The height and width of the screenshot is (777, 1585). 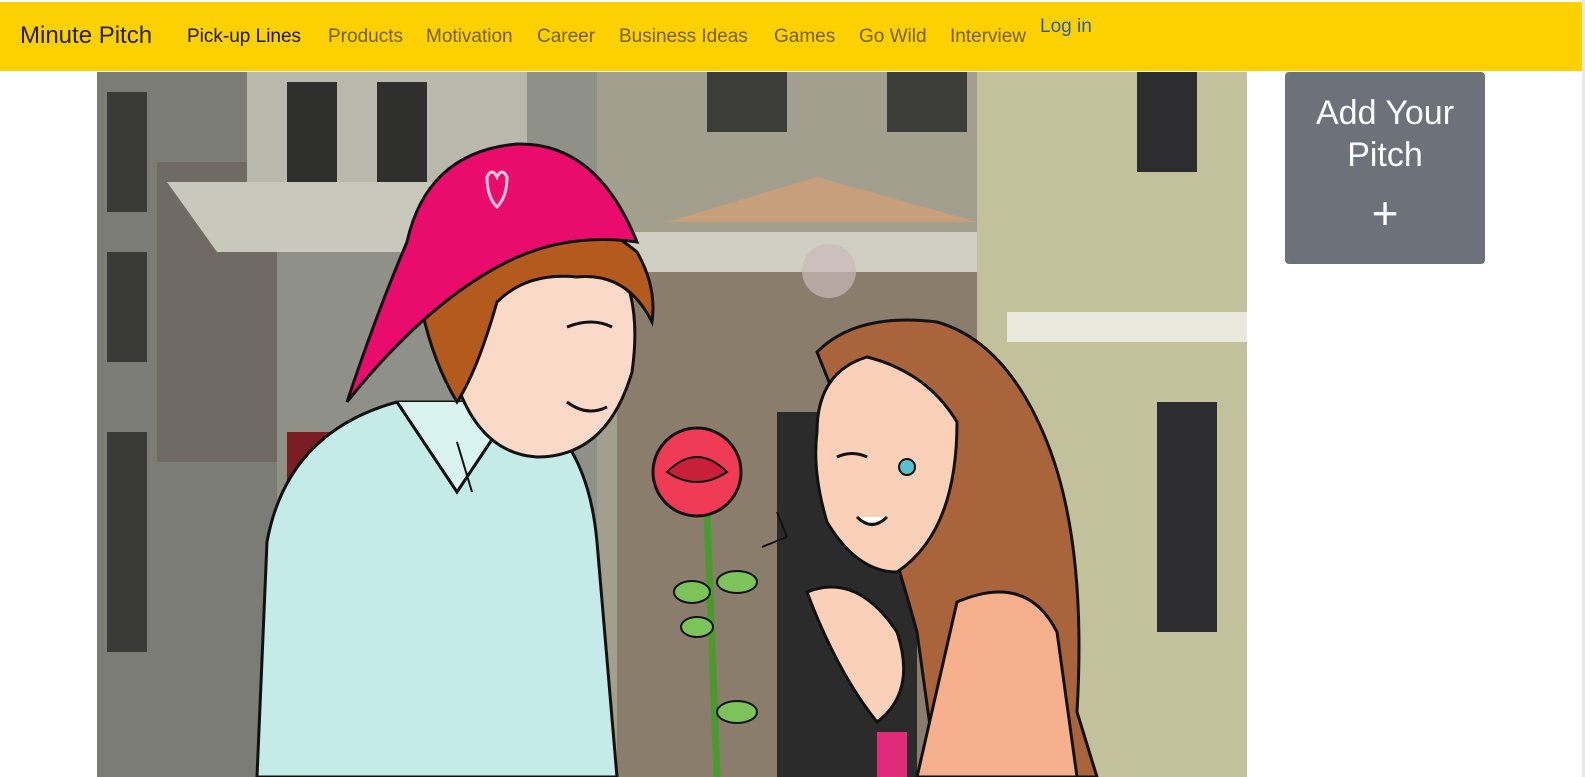 What do you see at coordinates (804, 37) in the screenshot?
I see `nav-link-games: Games` at bounding box center [804, 37].